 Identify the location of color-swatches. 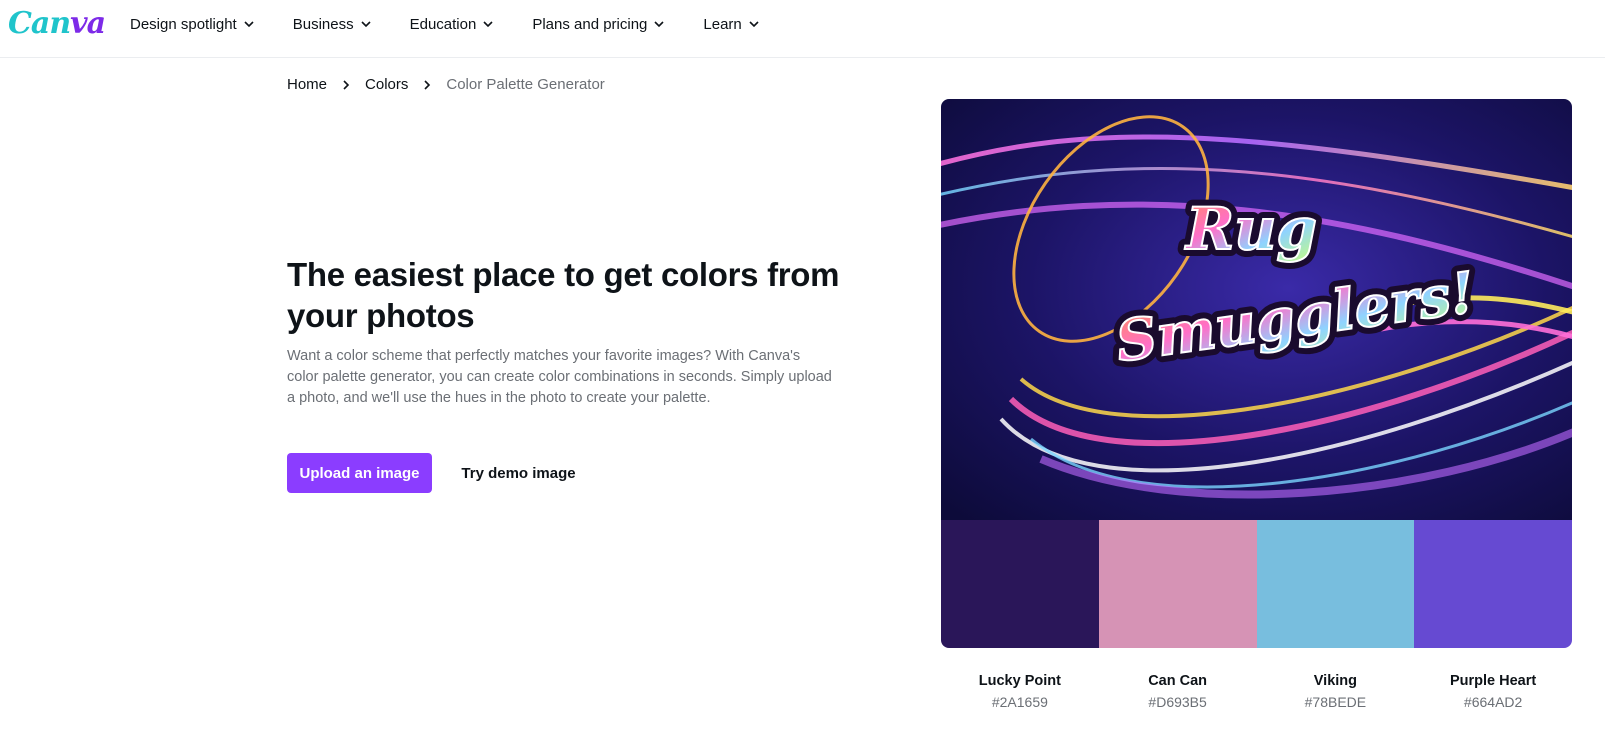
(1256, 584).